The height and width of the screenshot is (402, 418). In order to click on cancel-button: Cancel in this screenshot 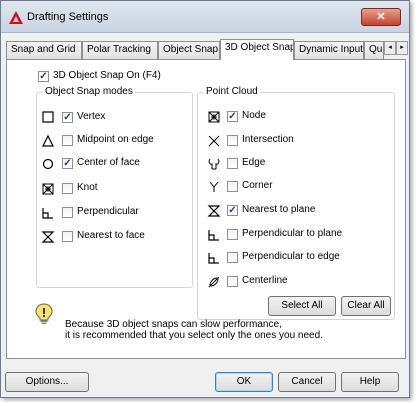, I will do `click(307, 382)`.